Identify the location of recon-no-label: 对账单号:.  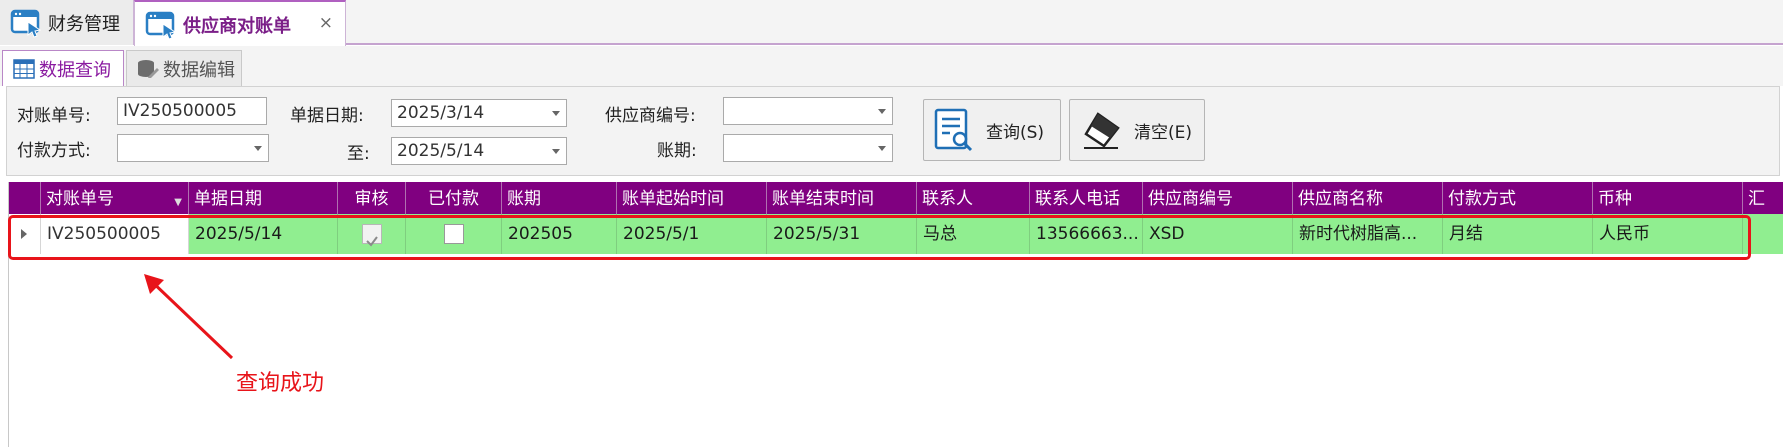
(54, 116).